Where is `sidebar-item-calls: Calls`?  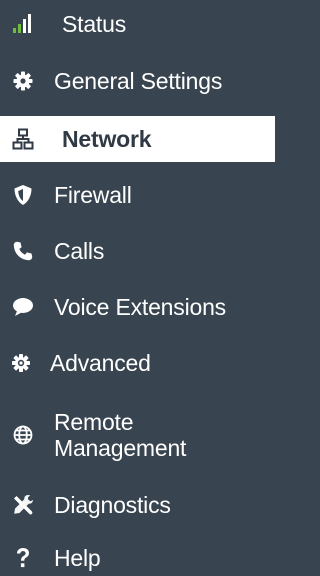 sidebar-item-calls: Calls is located at coordinates (137, 251).